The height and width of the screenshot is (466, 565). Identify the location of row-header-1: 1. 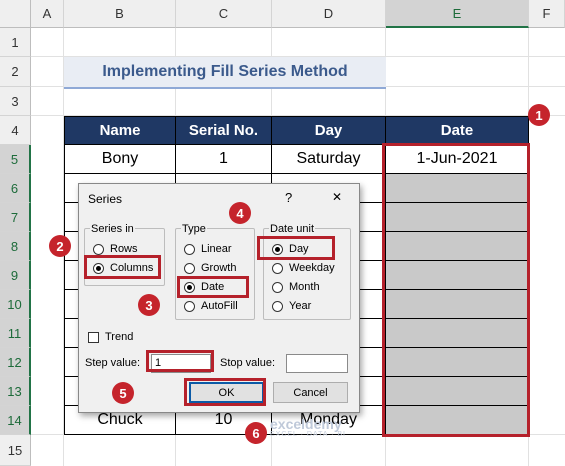
(15, 42).